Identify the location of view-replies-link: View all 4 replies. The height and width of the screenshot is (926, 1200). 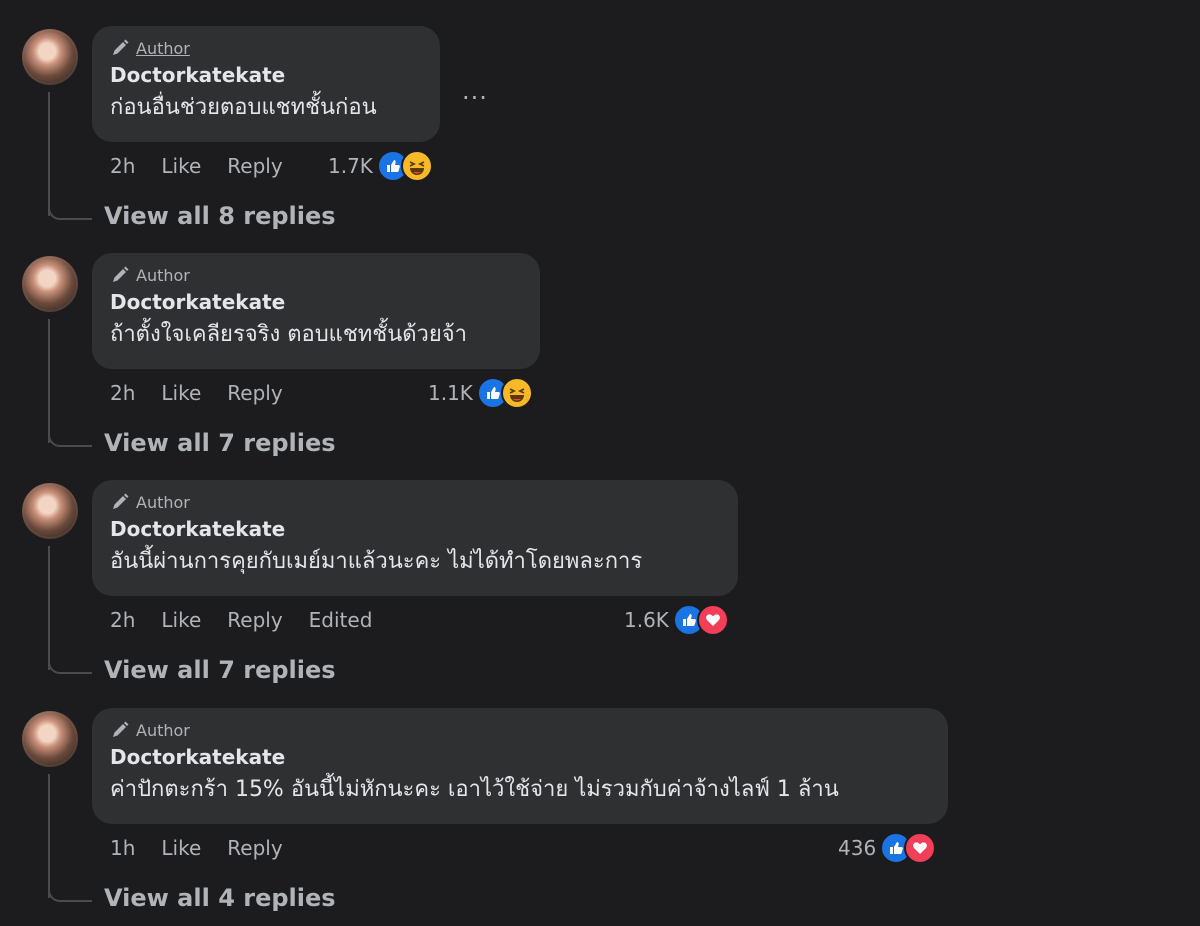
(220, 898).